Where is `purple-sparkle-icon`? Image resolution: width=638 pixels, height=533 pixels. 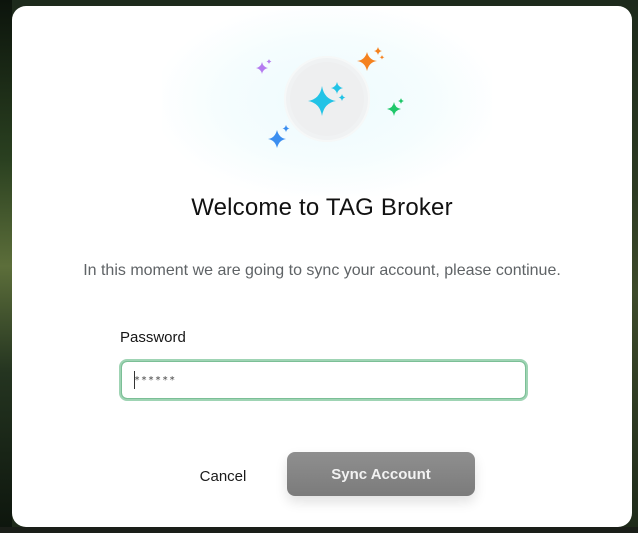 purple-sparkle-icon is located at coordinates (264, 66).